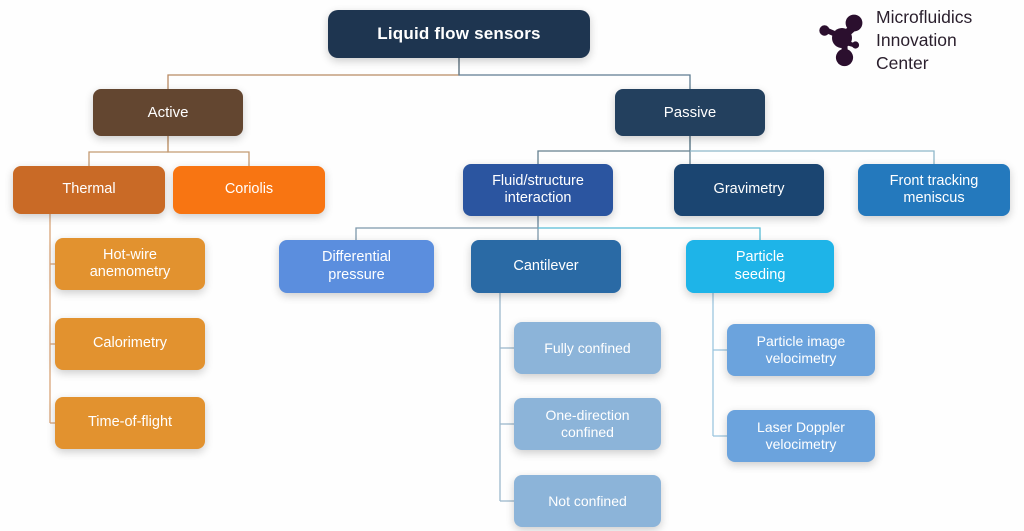 The image size is (1024, 531). I want to click on node-piv: Particle image velocimetry, so click(801, 350).